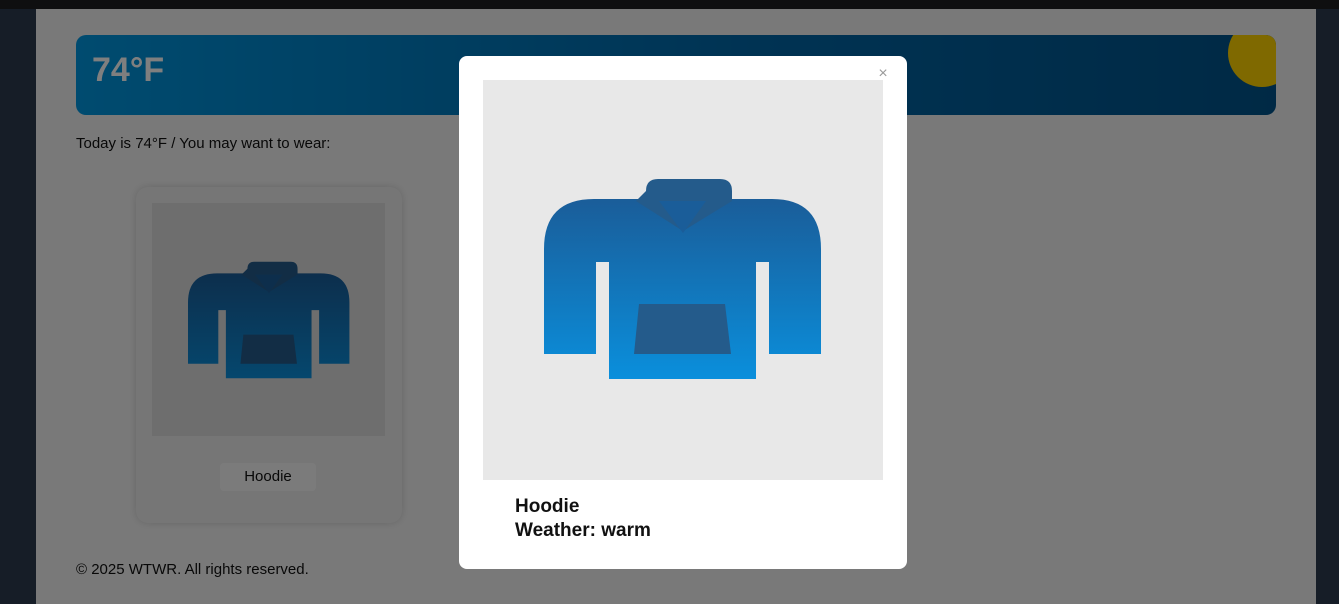  I want to click on hoodie-icon, so click(682, 279).